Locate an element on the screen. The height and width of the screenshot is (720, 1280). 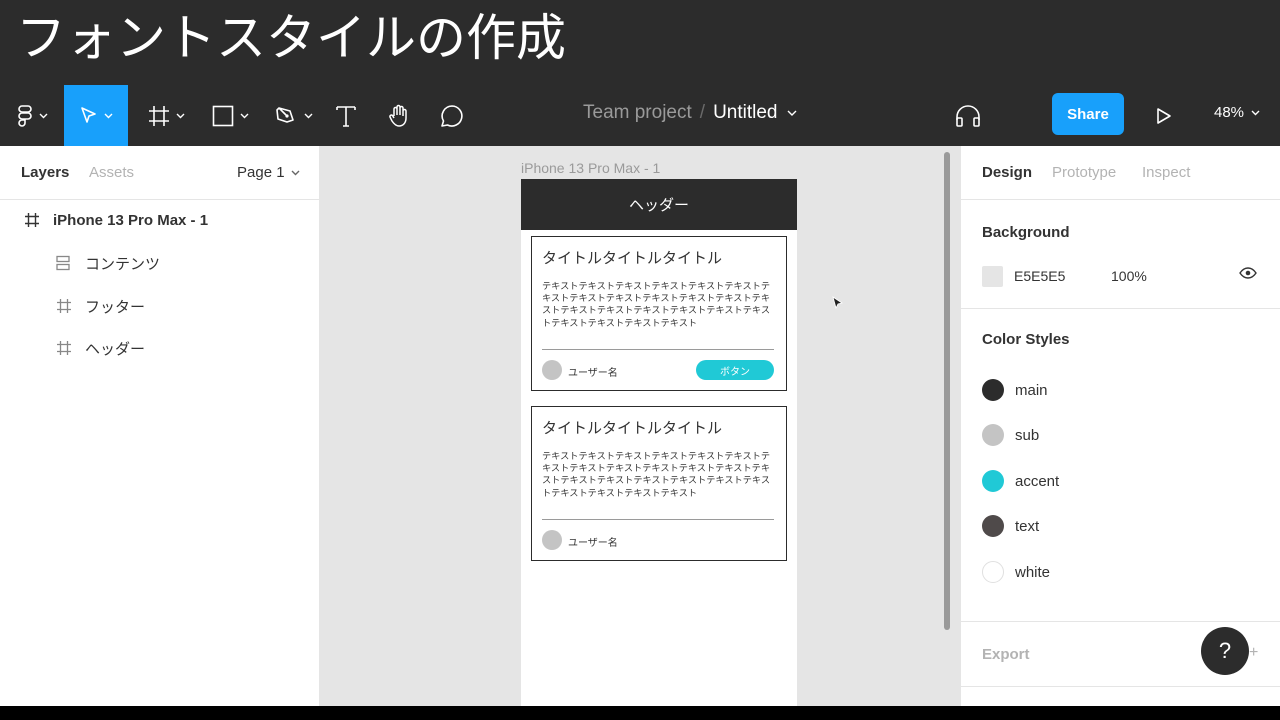
layer-header: ヘッダー is located at coordinates (160, 348).